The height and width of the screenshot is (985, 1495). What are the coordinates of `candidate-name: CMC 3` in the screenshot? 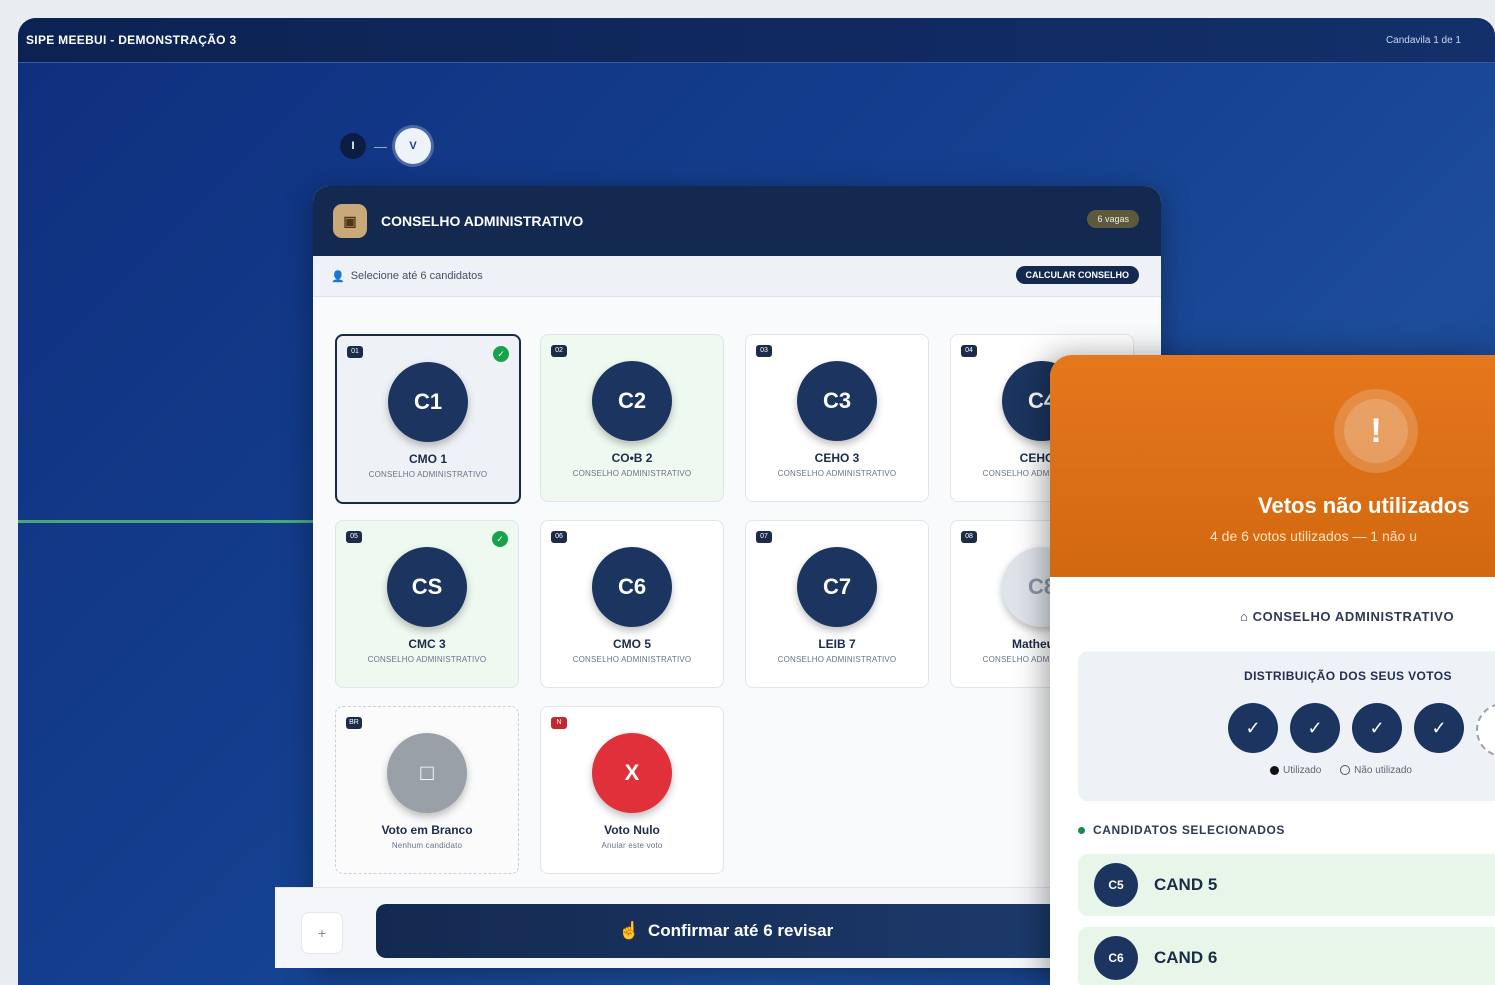 It's located at (427, 644).